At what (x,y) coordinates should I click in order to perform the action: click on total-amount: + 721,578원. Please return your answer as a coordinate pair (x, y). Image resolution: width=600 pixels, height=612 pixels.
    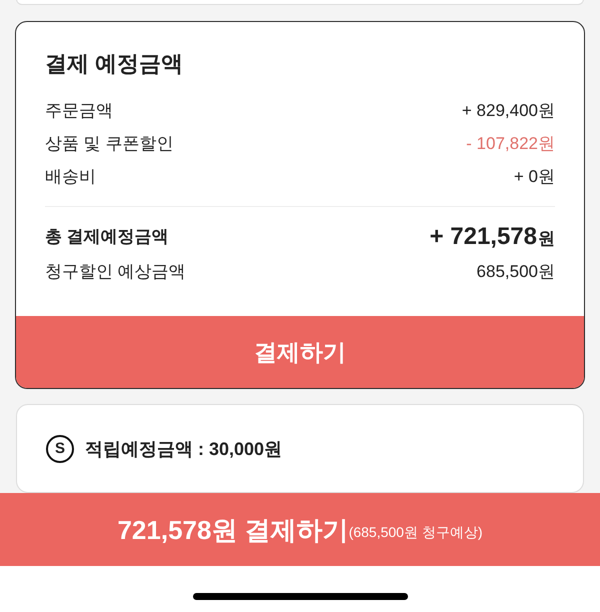
    Looking at the image, I should click on (492, 237).